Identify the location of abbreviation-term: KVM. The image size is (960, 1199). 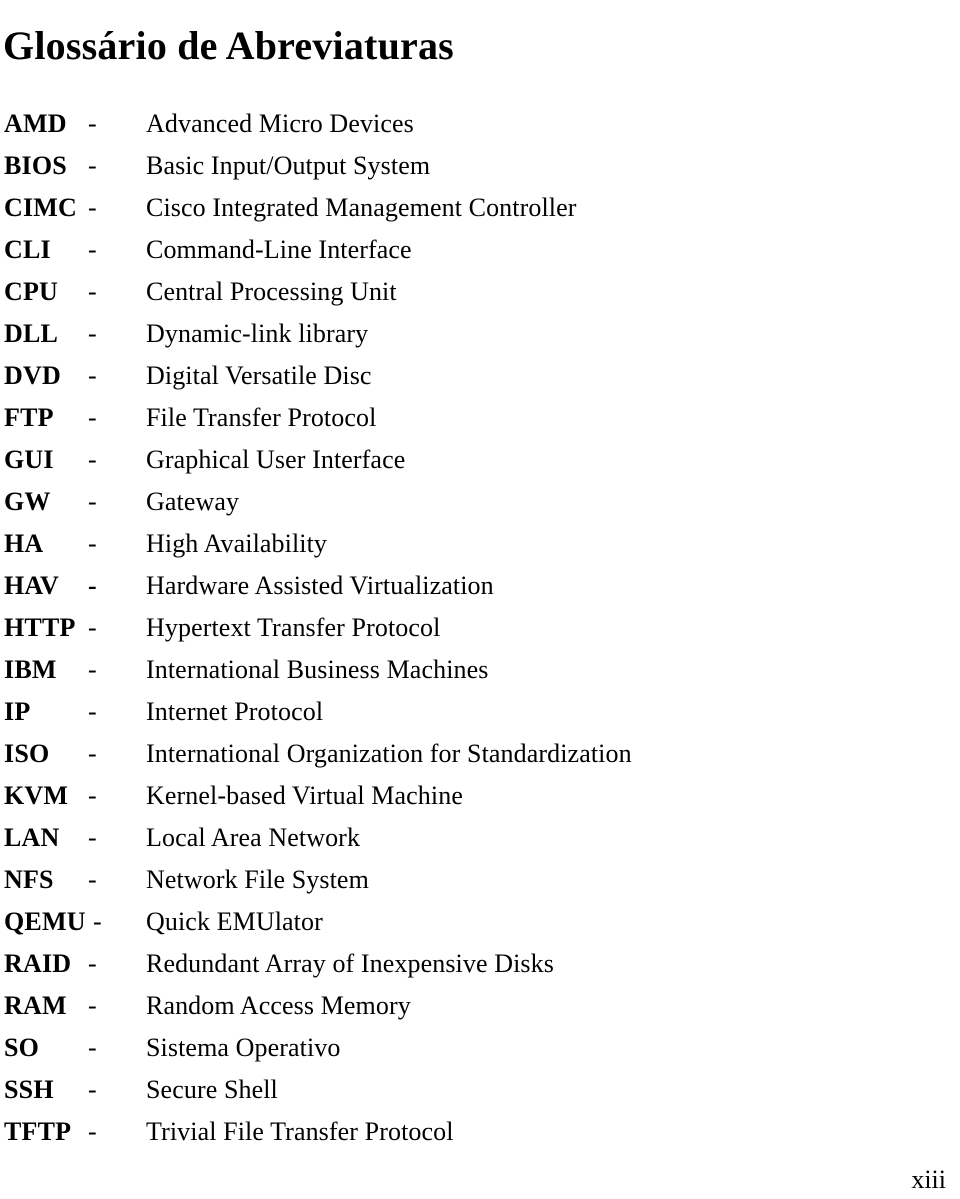
(36, 795).